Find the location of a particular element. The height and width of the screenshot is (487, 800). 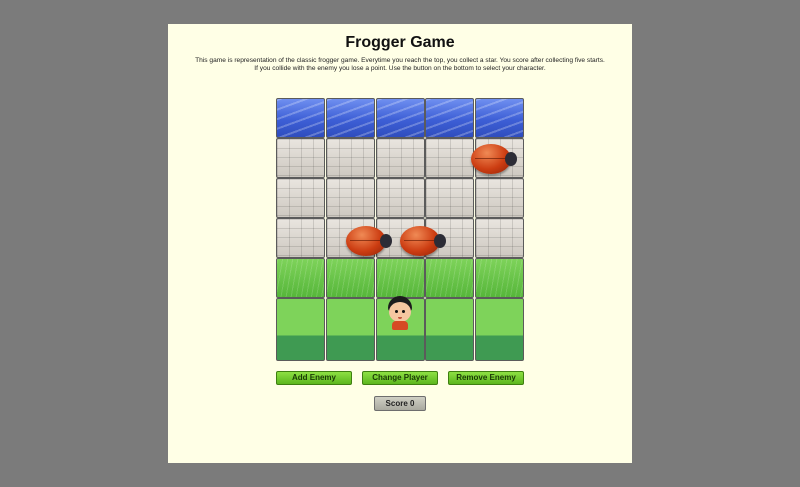

player-character is located at coordinates (400, 316).